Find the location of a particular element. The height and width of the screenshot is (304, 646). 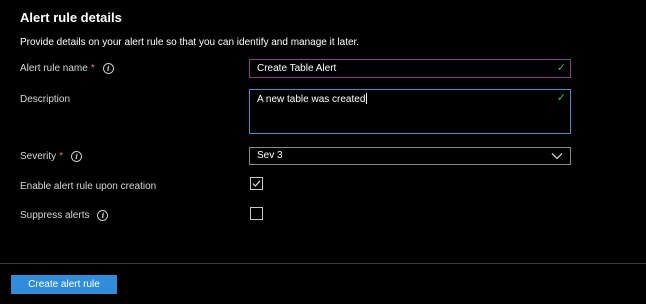

suppress-alerts-label: Suppress alerts i is located at coordinates (64, 215).